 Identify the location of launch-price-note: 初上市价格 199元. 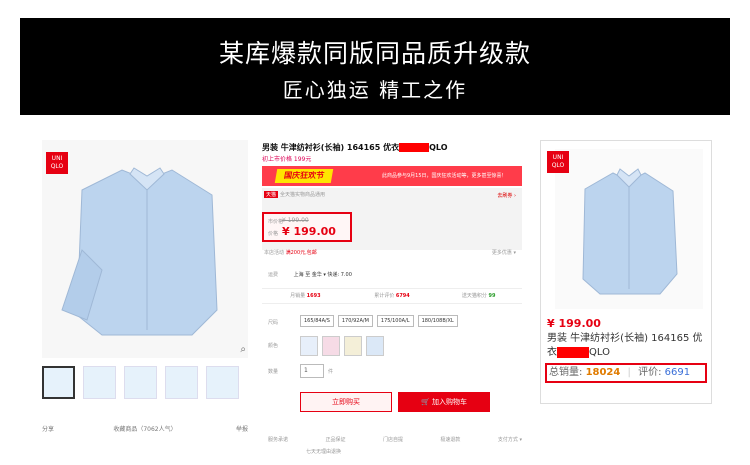
(287, 159).